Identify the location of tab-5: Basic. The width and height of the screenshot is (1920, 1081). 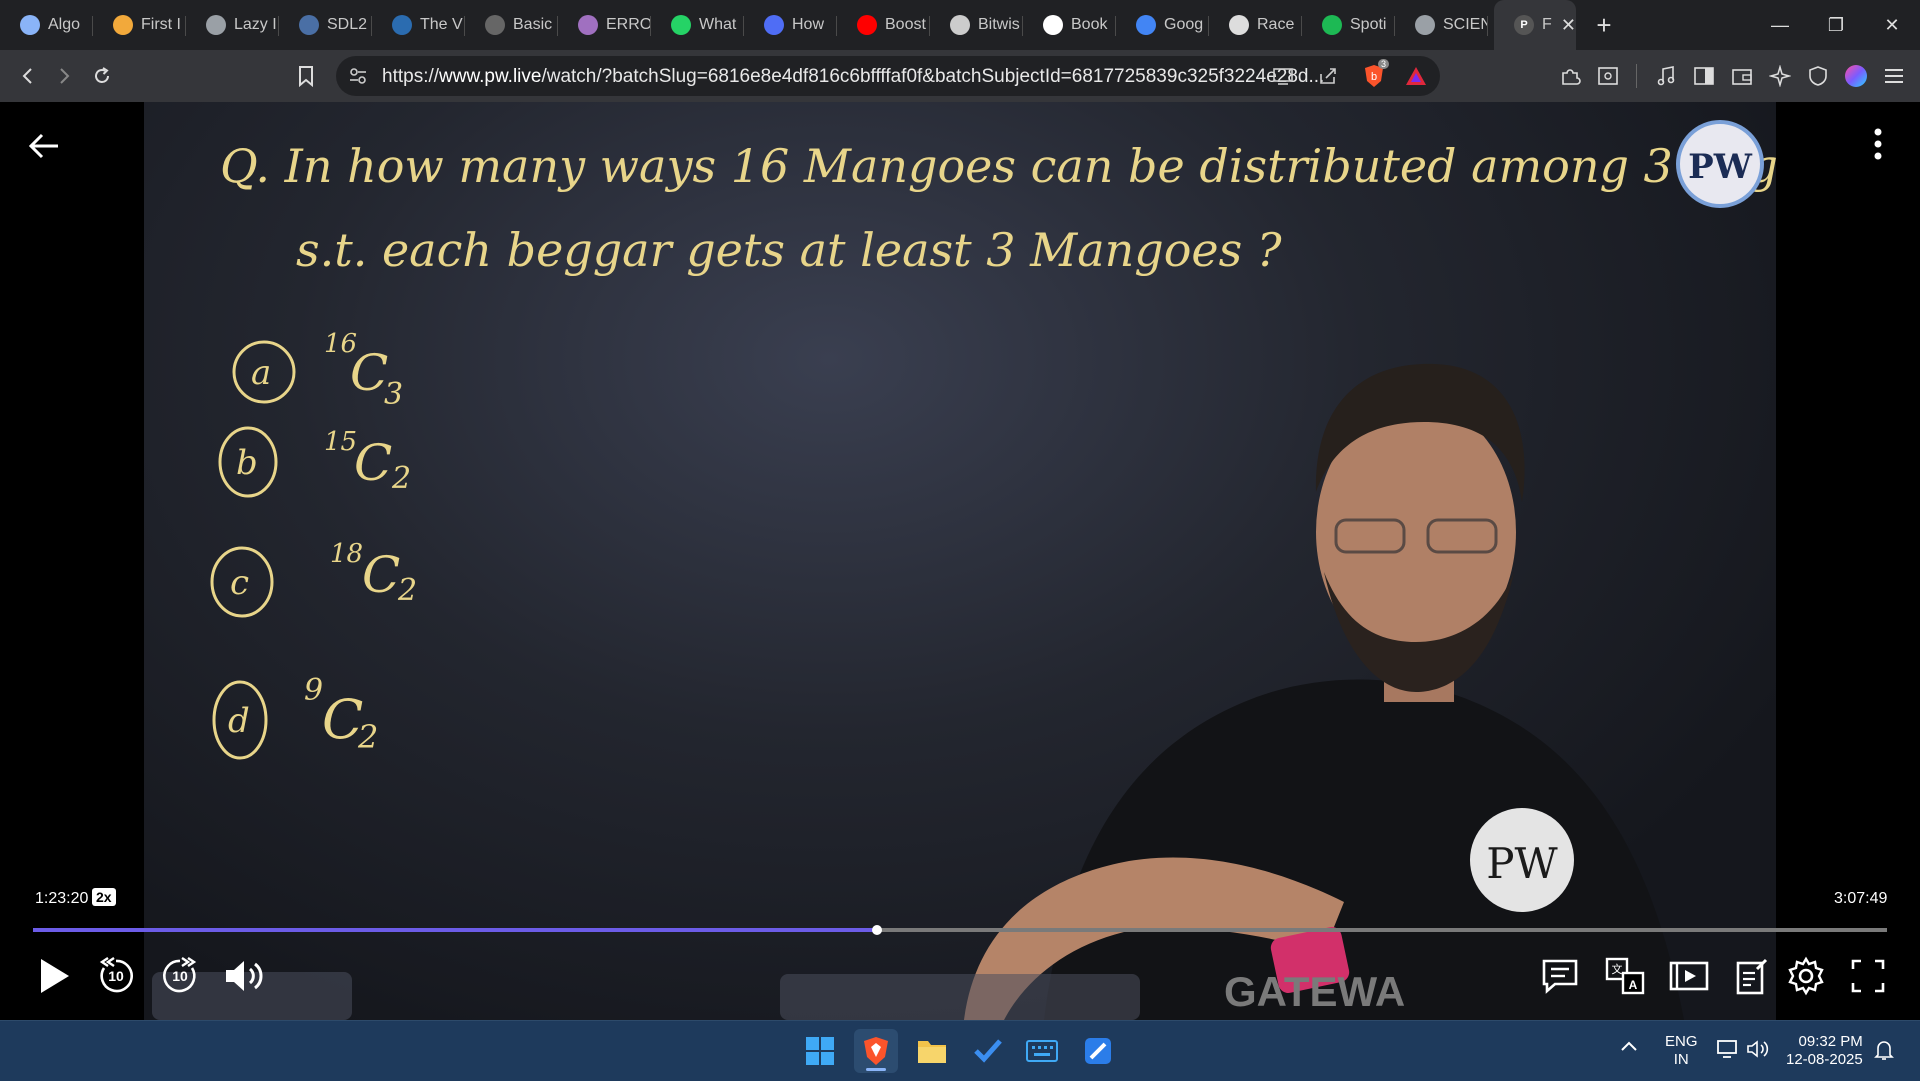
(511, 25).